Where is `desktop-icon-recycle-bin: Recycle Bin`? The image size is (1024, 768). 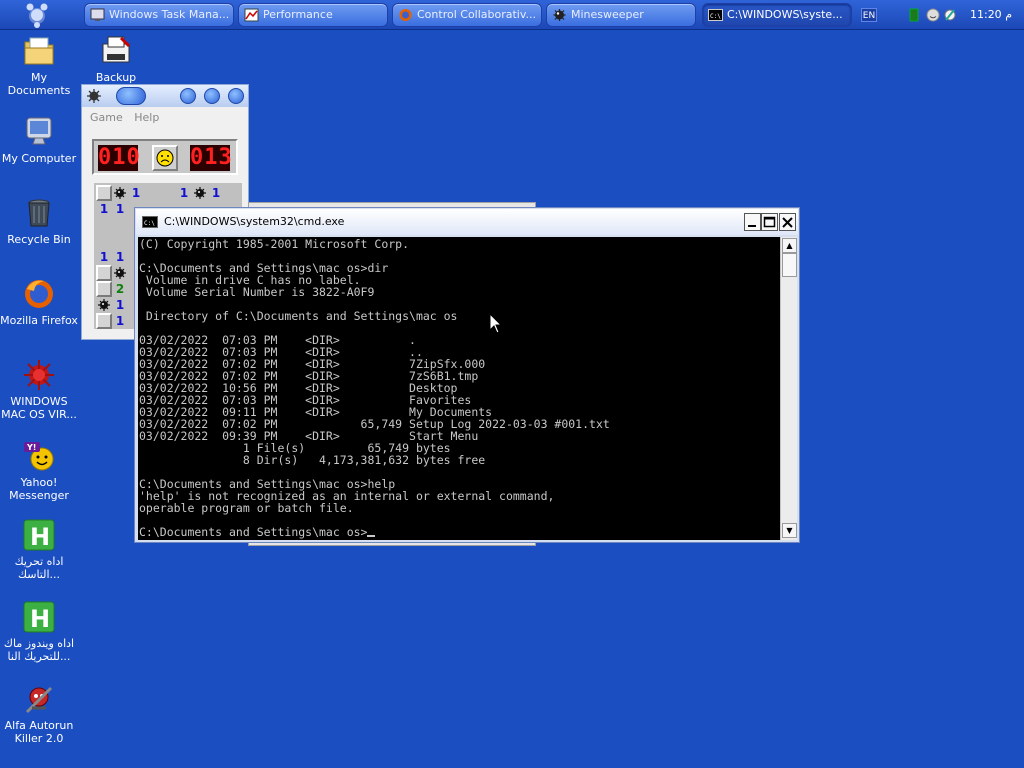
desktop-icon-recycle-bin: Recycle Bin is located at coordinates (39, 221).